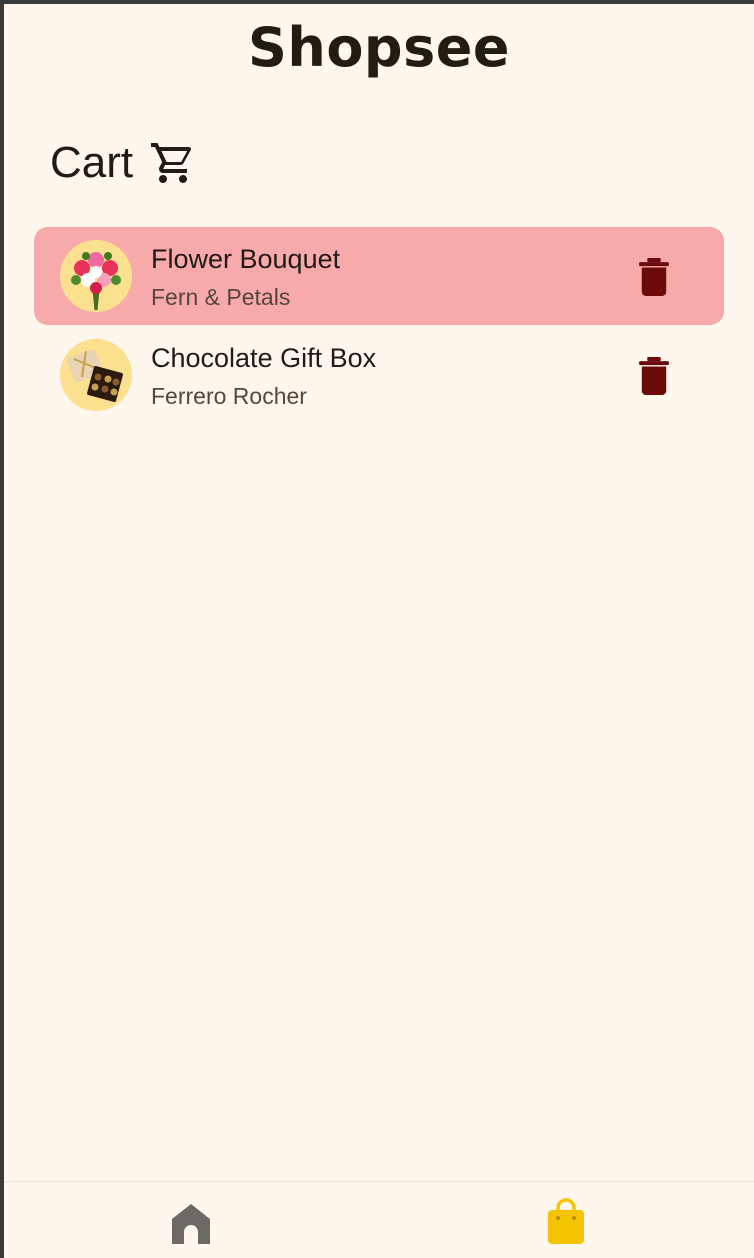 Image resolution: width=754 pixels, height=1258 pixels. Describe the element at coordinates (379, 276) in the screenshot. I see `cart-item: Flower Bouquet Fern & Petals` at that location.